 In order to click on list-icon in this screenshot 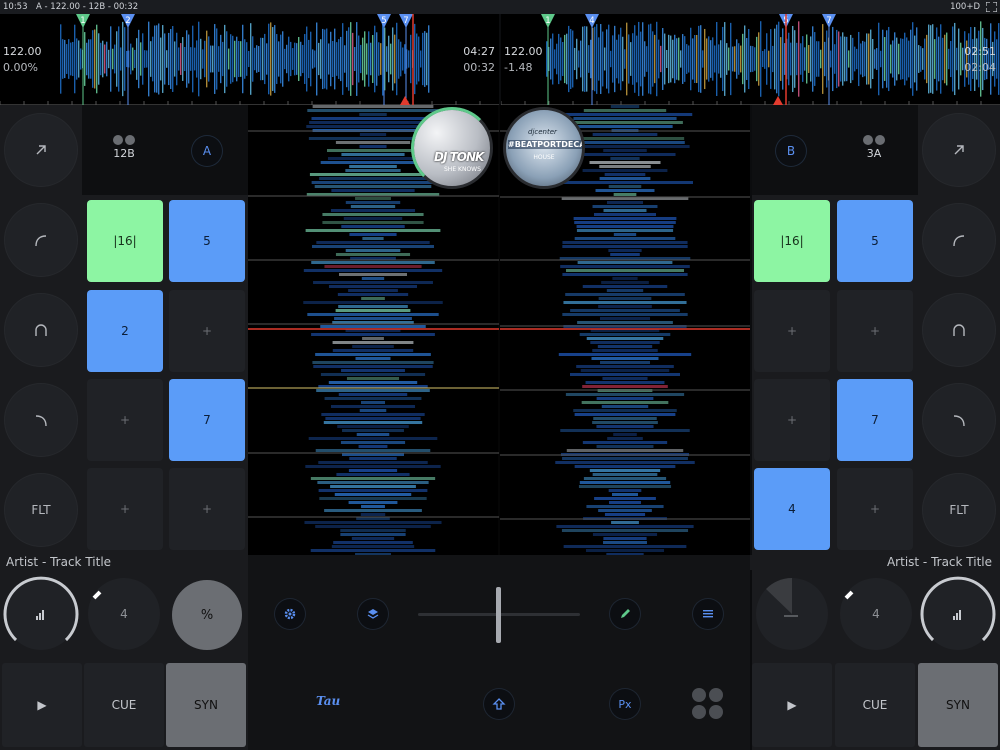, I will do `click(708, 614)`.